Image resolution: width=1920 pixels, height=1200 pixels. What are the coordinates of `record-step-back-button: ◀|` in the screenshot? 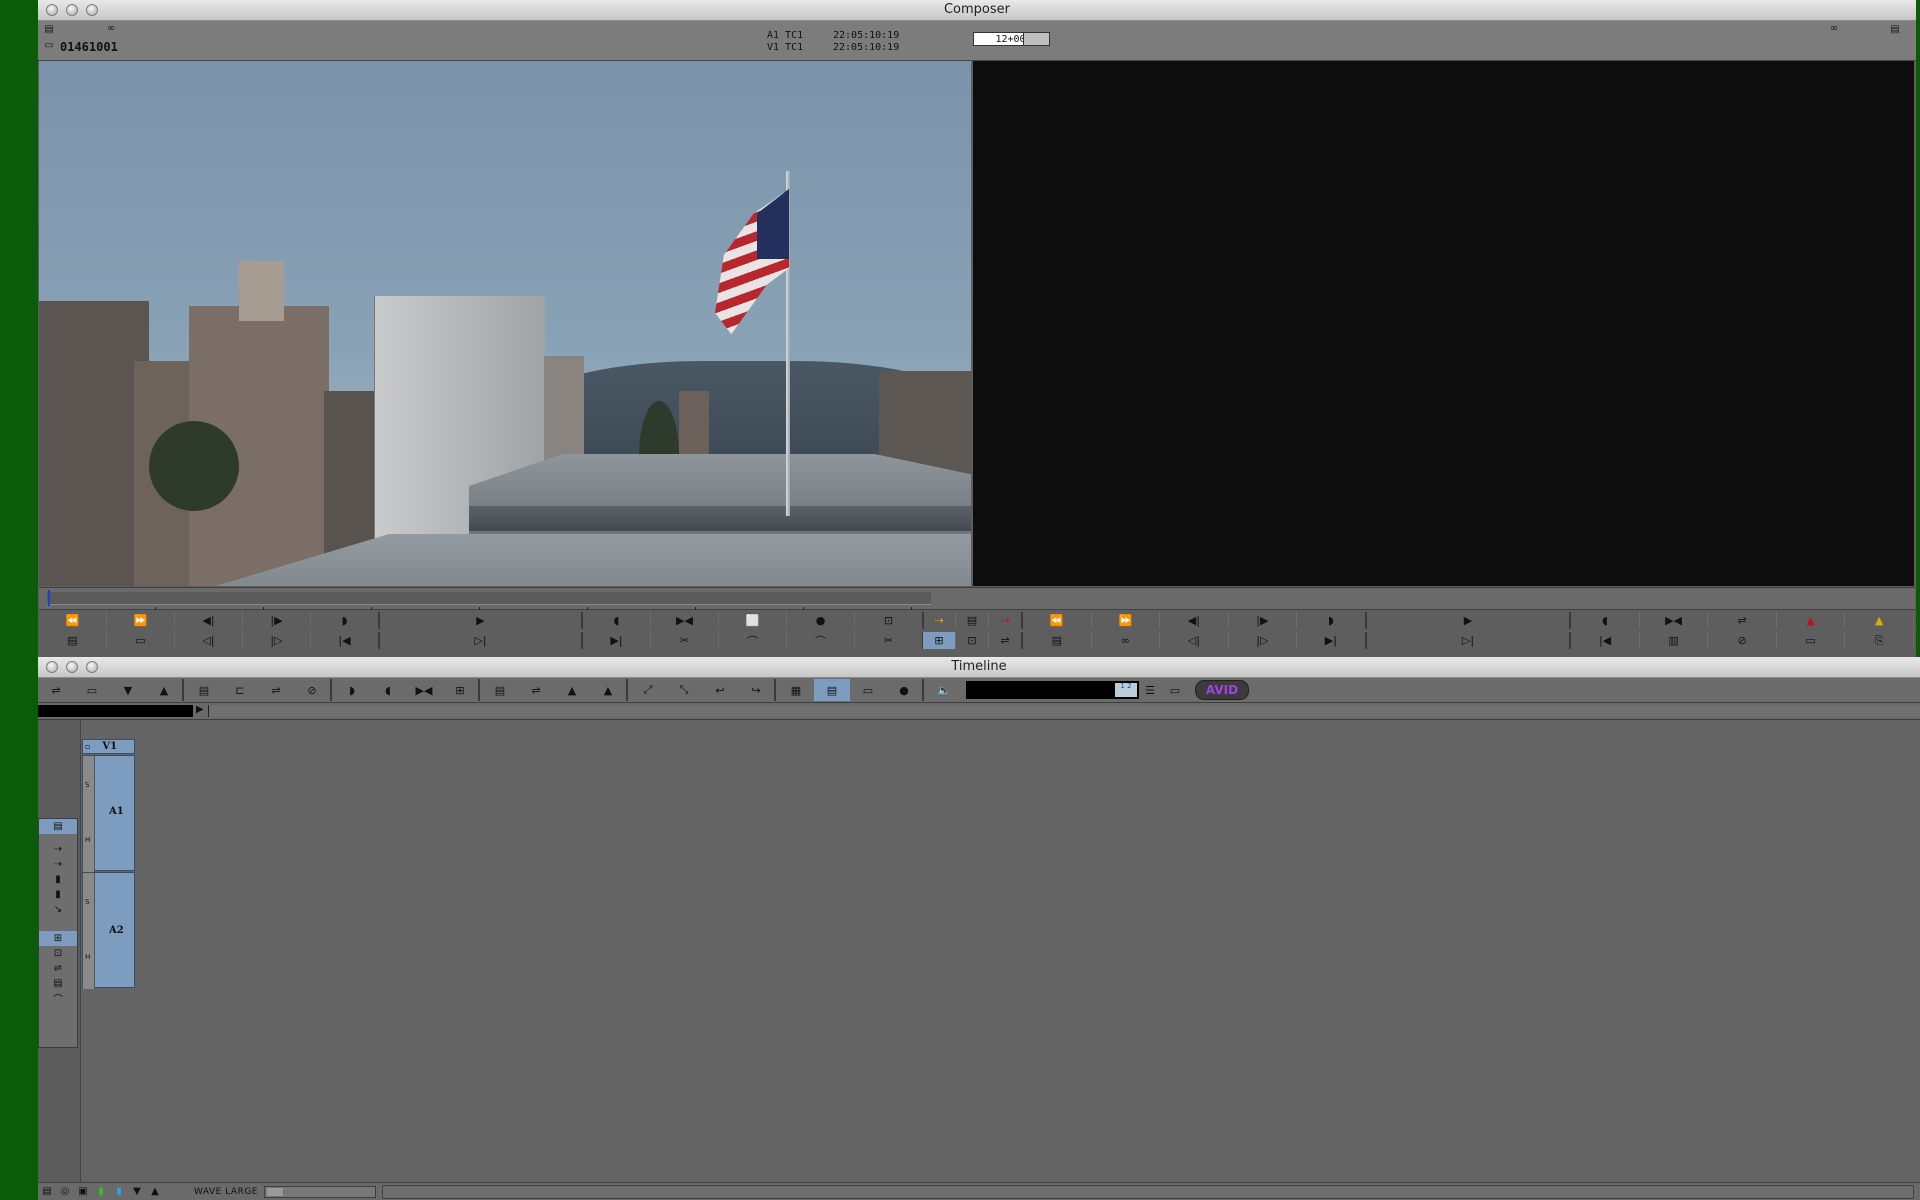 It's located at (1194, 620).